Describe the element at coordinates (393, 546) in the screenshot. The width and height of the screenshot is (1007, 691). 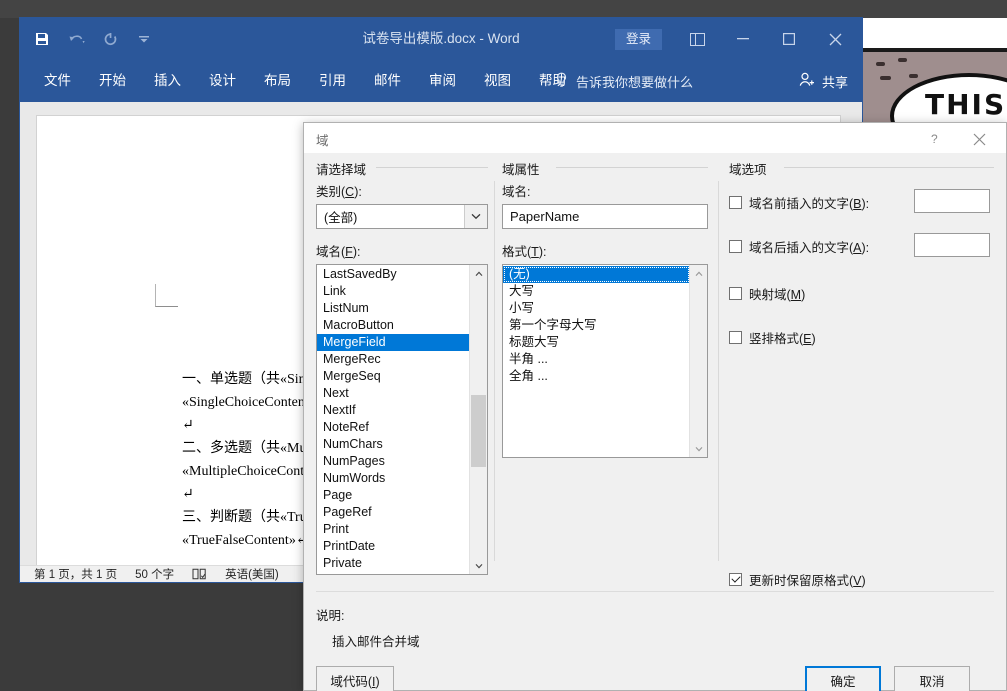
I see `list-item: PrintDate` at that location.